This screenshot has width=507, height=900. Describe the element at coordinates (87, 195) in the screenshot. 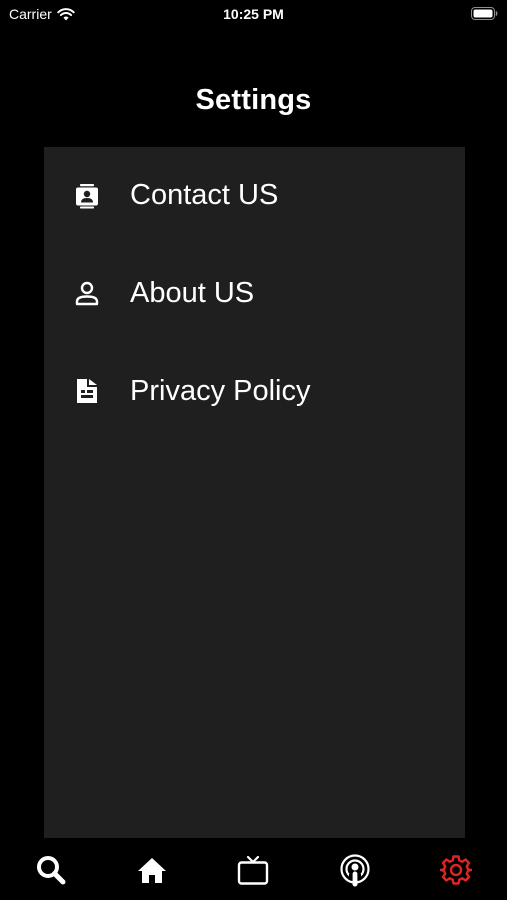

I see `contact-card-icon` at that location.